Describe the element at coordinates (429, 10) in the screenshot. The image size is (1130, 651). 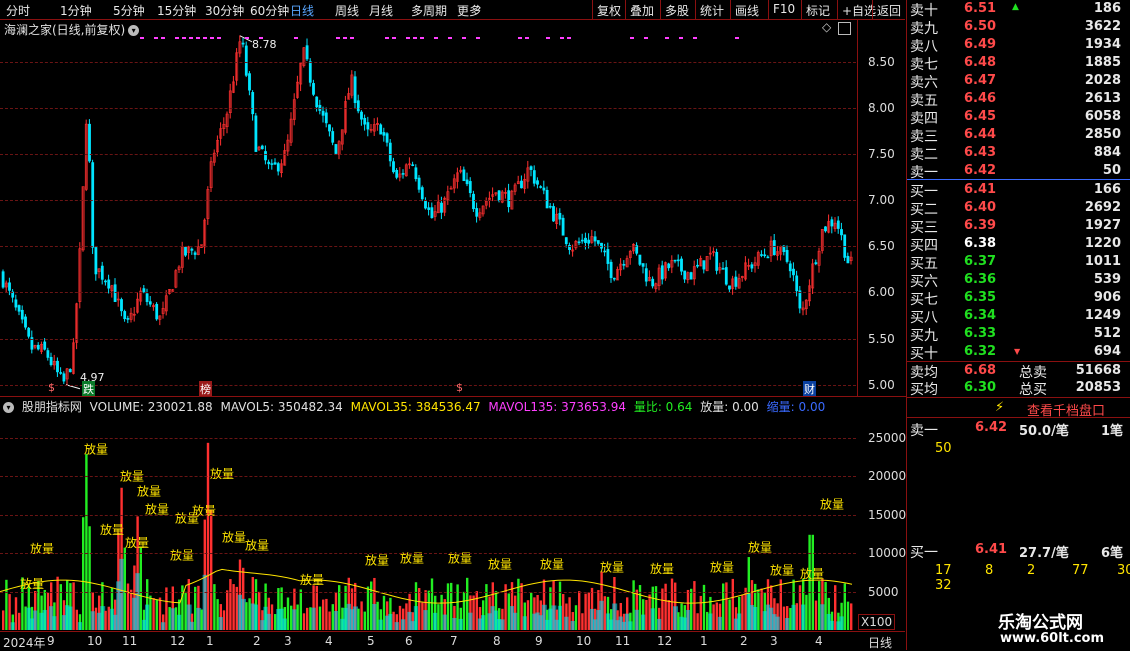
I see `period-tab-9: 多周期` at that location.